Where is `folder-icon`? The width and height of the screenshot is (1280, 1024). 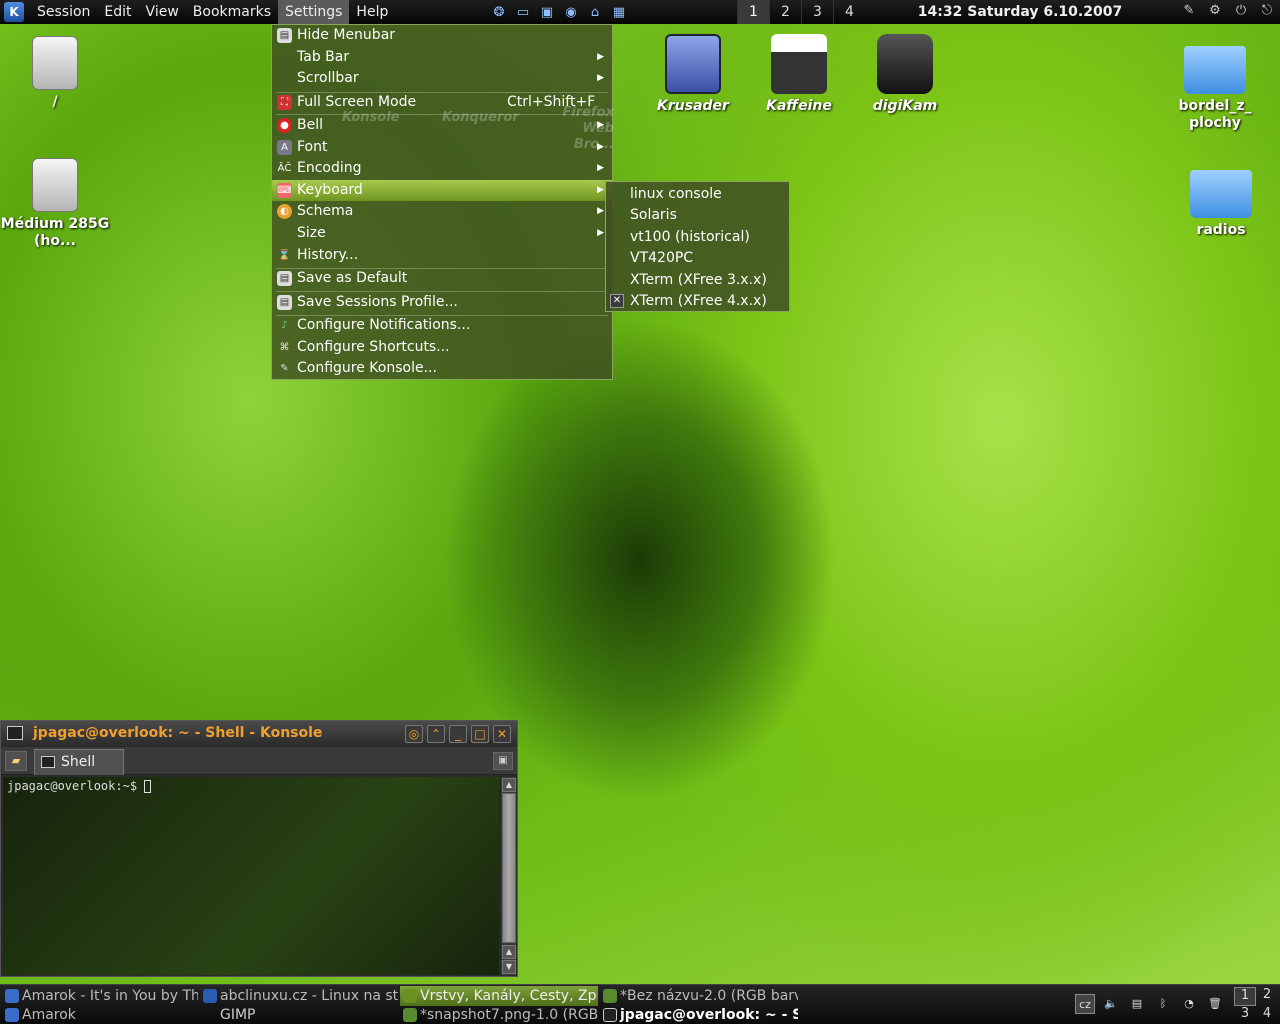 folder-icon is located at coordinates (1215, 70).